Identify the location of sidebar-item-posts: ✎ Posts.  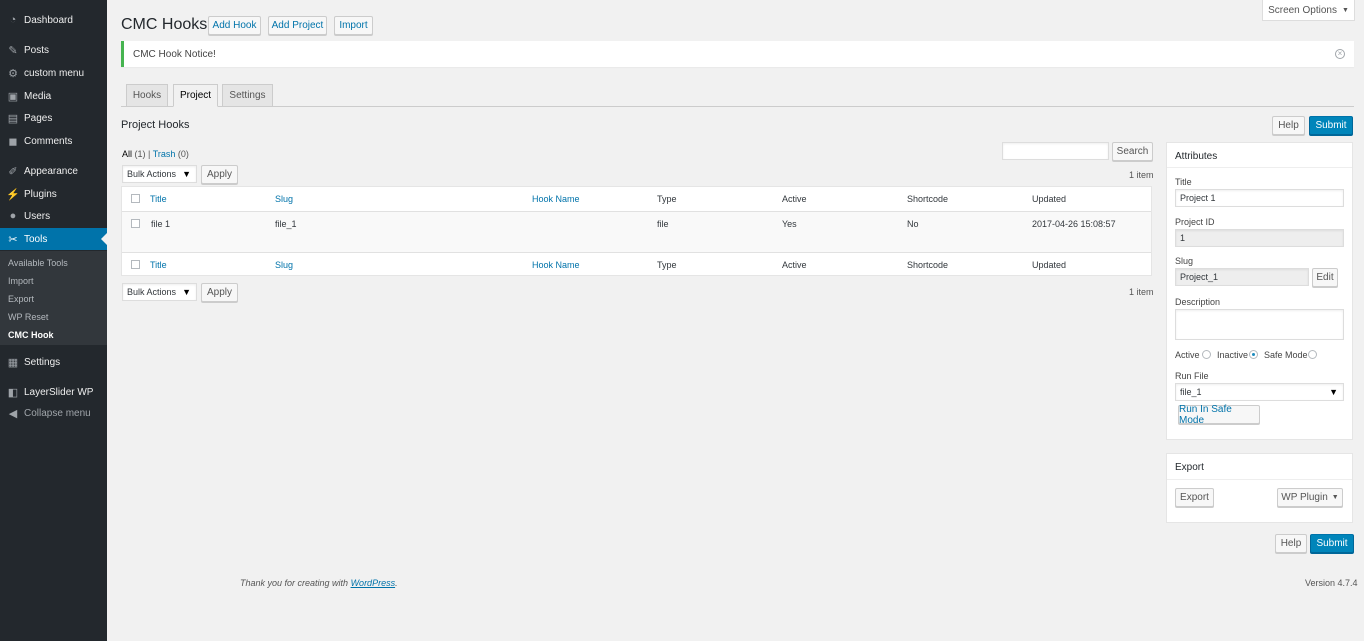
(53, 50).